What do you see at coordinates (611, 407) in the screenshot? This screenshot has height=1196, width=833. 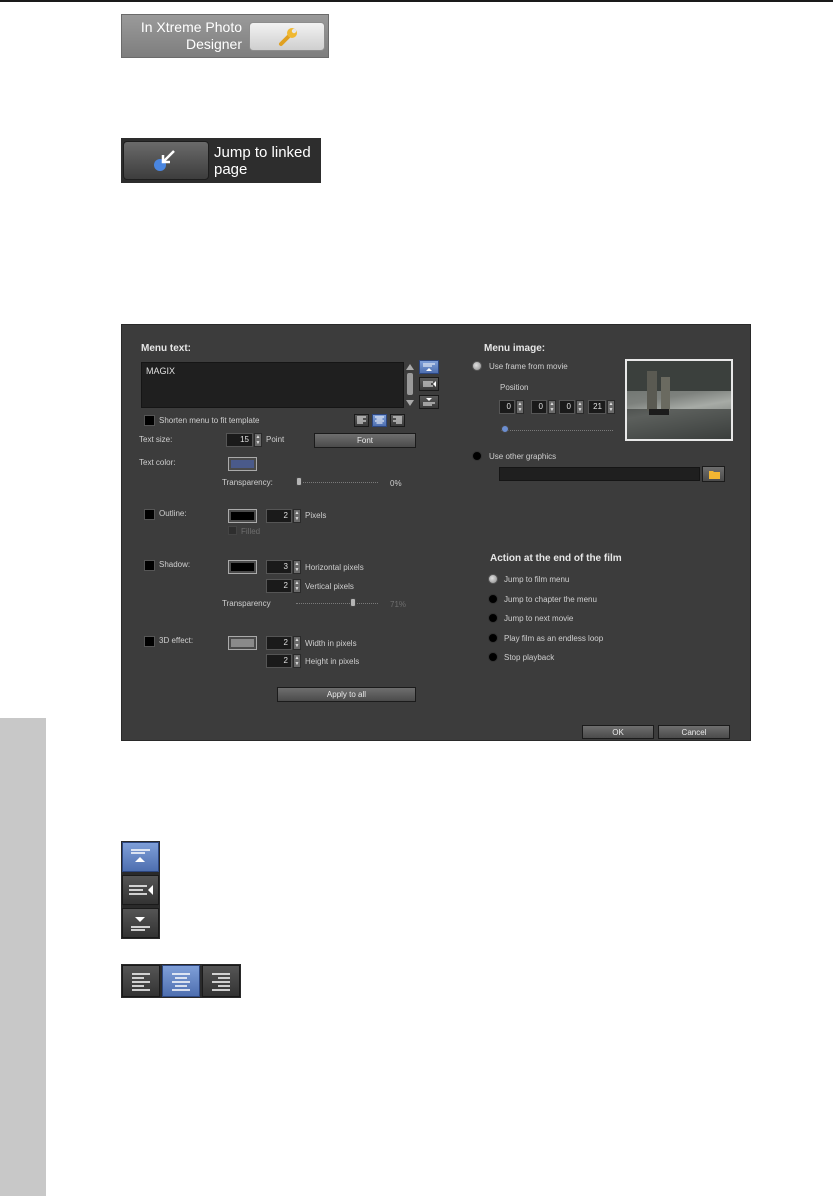 I see `position-frames-spinner: ▲ ▼` at bounding box center [611, 407].